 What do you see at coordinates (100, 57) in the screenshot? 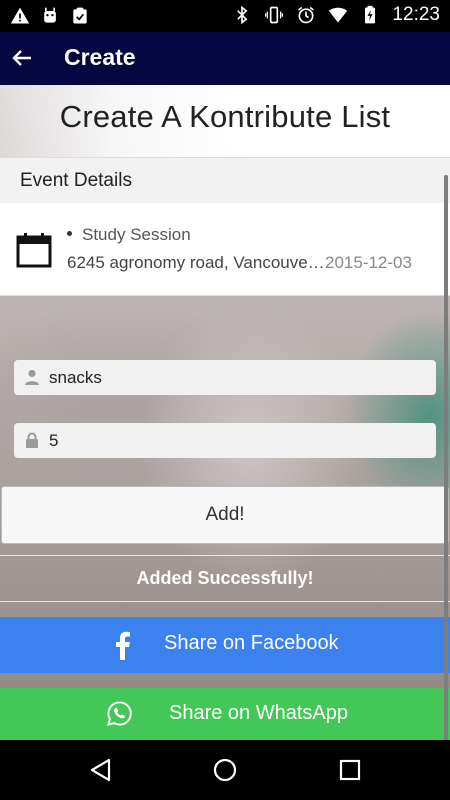
I see `action-bar-title: Create` at bounding box center [100, 57].